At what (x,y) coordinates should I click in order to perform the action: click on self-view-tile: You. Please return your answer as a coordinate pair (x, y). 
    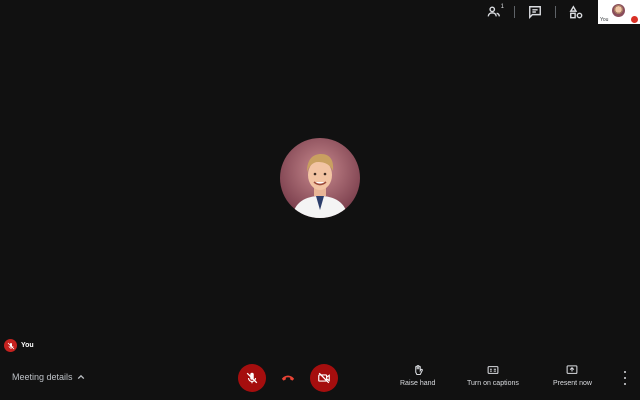
    Looking at the image, I should click on (619, 12).